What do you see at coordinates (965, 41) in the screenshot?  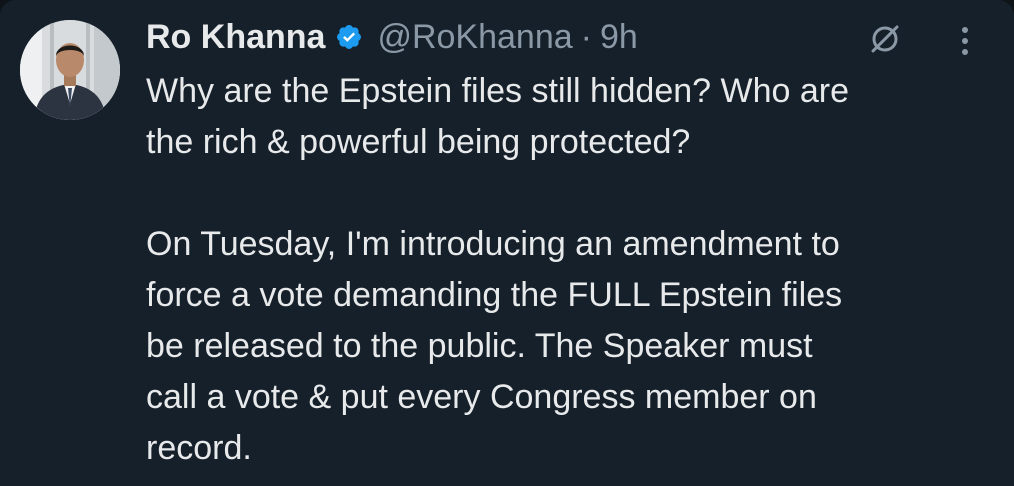 I see `more-vertical-icon` at bounding box center [965, 41].